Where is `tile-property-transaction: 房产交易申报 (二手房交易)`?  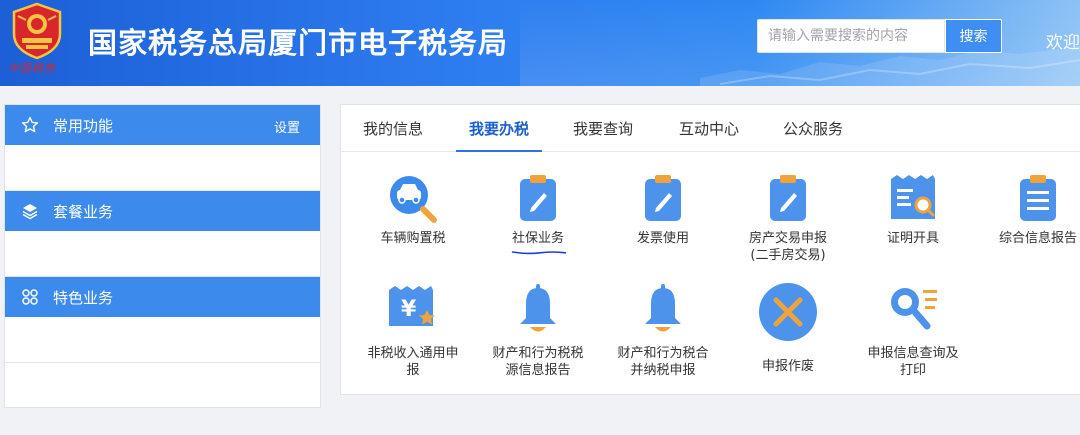 tile-property-transaction: 房产交易申报 (二手房交易) is located at coordinates (788, 217).